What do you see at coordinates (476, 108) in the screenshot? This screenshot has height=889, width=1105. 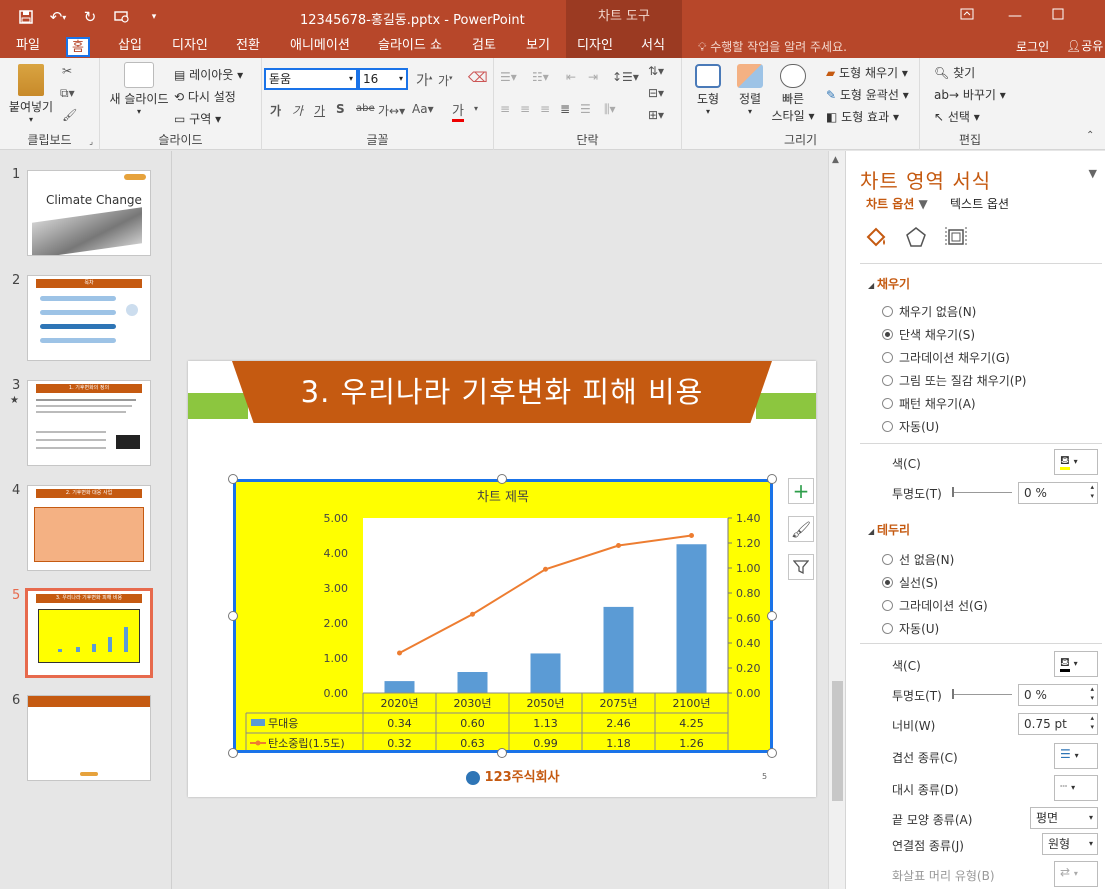 I see `font-color-dropdown-icon: ▾` at bounding box center [476, 108].